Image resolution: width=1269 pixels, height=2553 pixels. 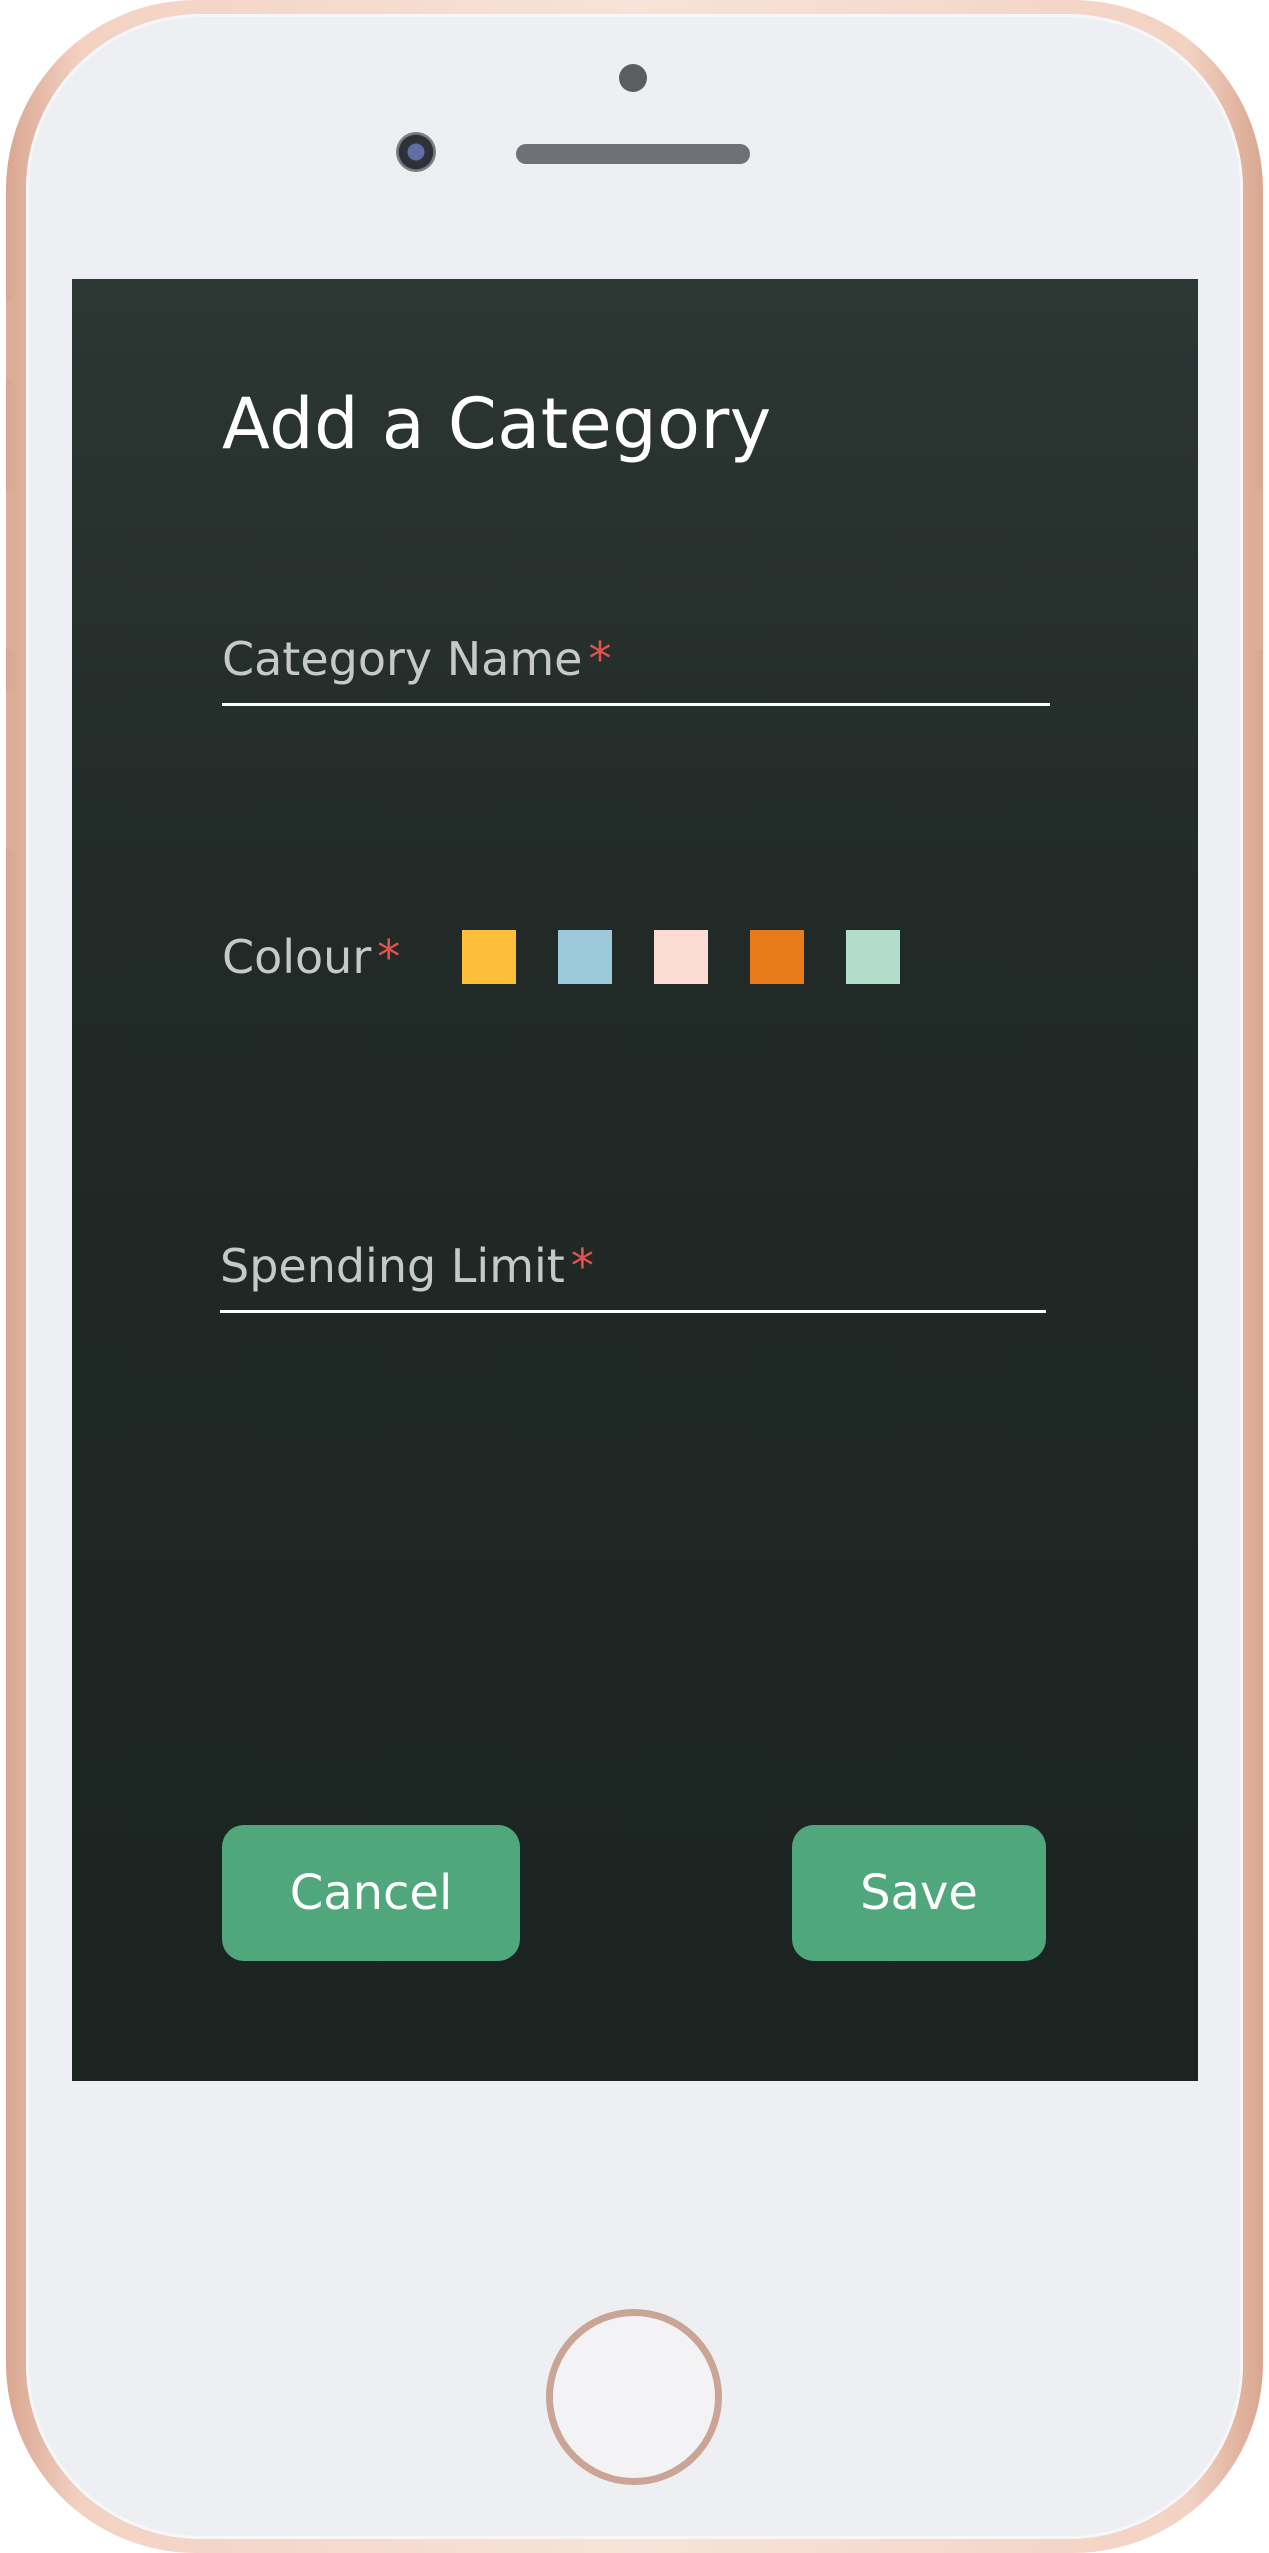 What do you see at coordinates (11, 340) in the screenshot?
I see `mute-switch` at bounding box center [11, 340].